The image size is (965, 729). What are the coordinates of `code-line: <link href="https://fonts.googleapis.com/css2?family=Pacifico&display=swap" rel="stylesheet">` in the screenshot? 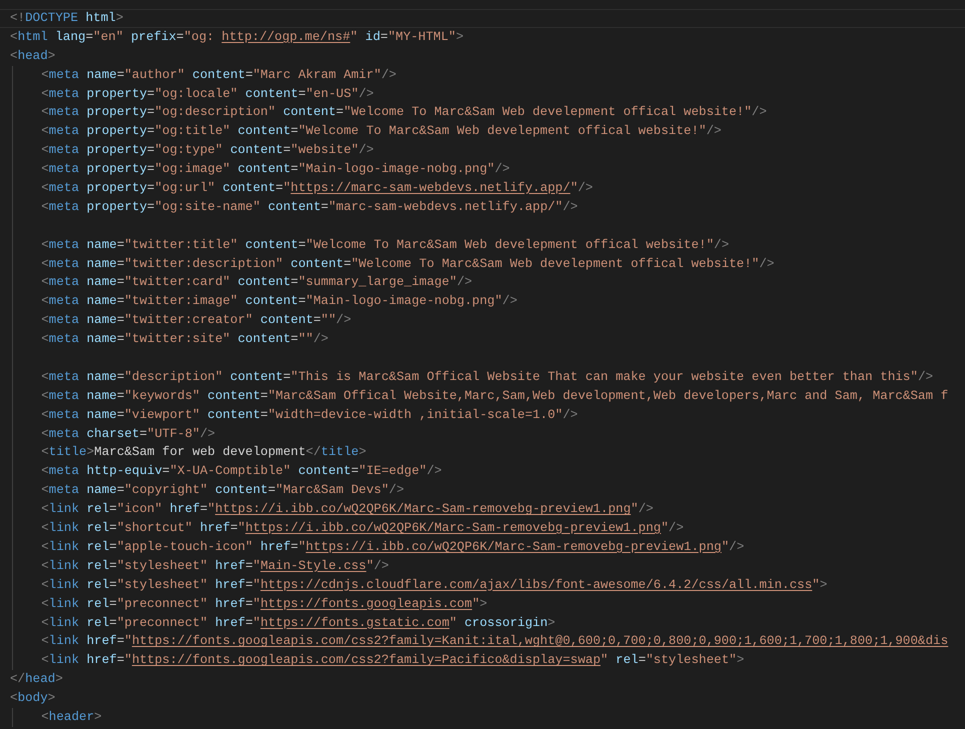 It's located at (393, 661).